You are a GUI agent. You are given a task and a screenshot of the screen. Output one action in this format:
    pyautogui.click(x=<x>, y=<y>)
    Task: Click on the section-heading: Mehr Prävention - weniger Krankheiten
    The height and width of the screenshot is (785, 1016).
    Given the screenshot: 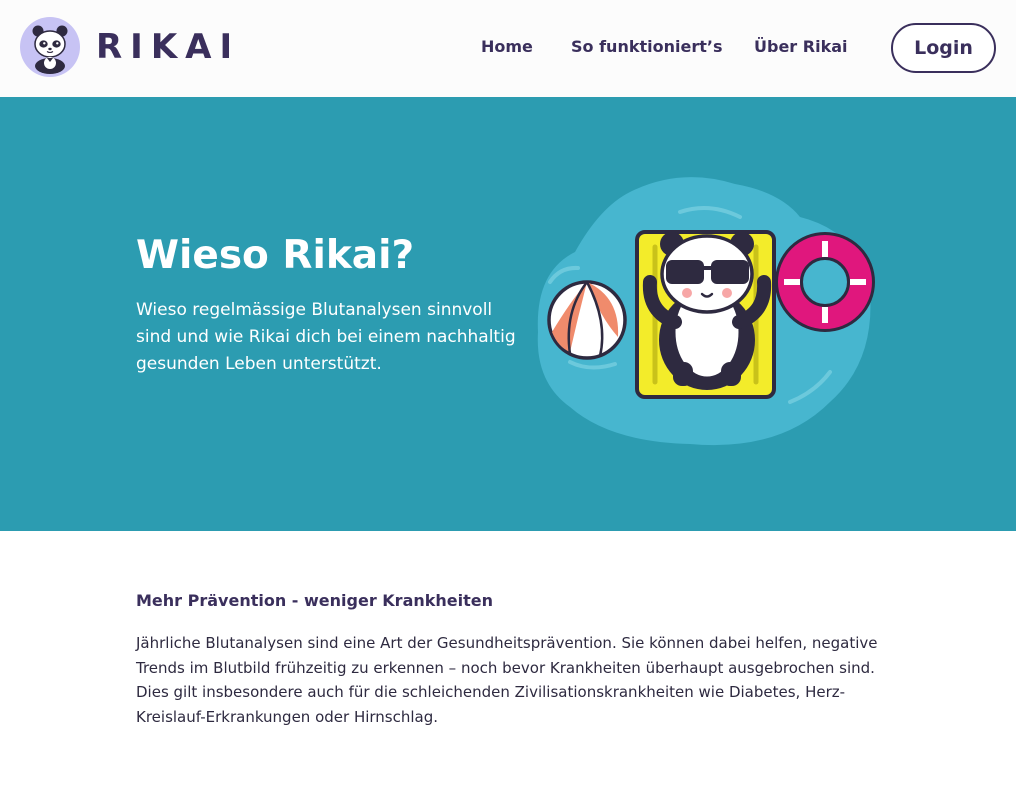 What is the action you would take?
    pyautogui.click(x=315, y=600)
    